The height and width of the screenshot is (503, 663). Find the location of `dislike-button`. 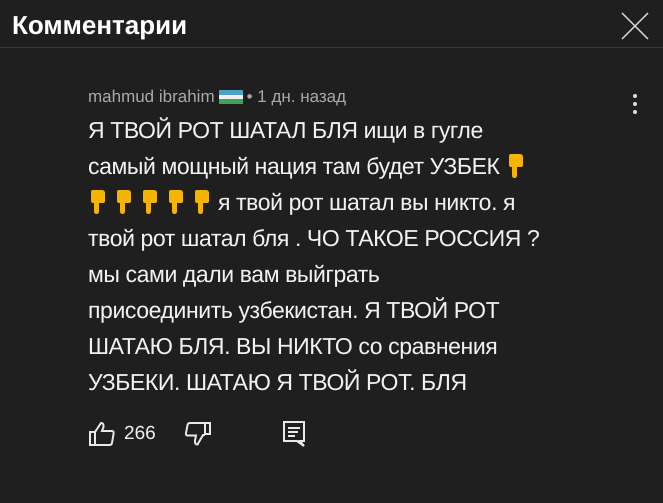

dislike-button is located at coordinates (198, 434).